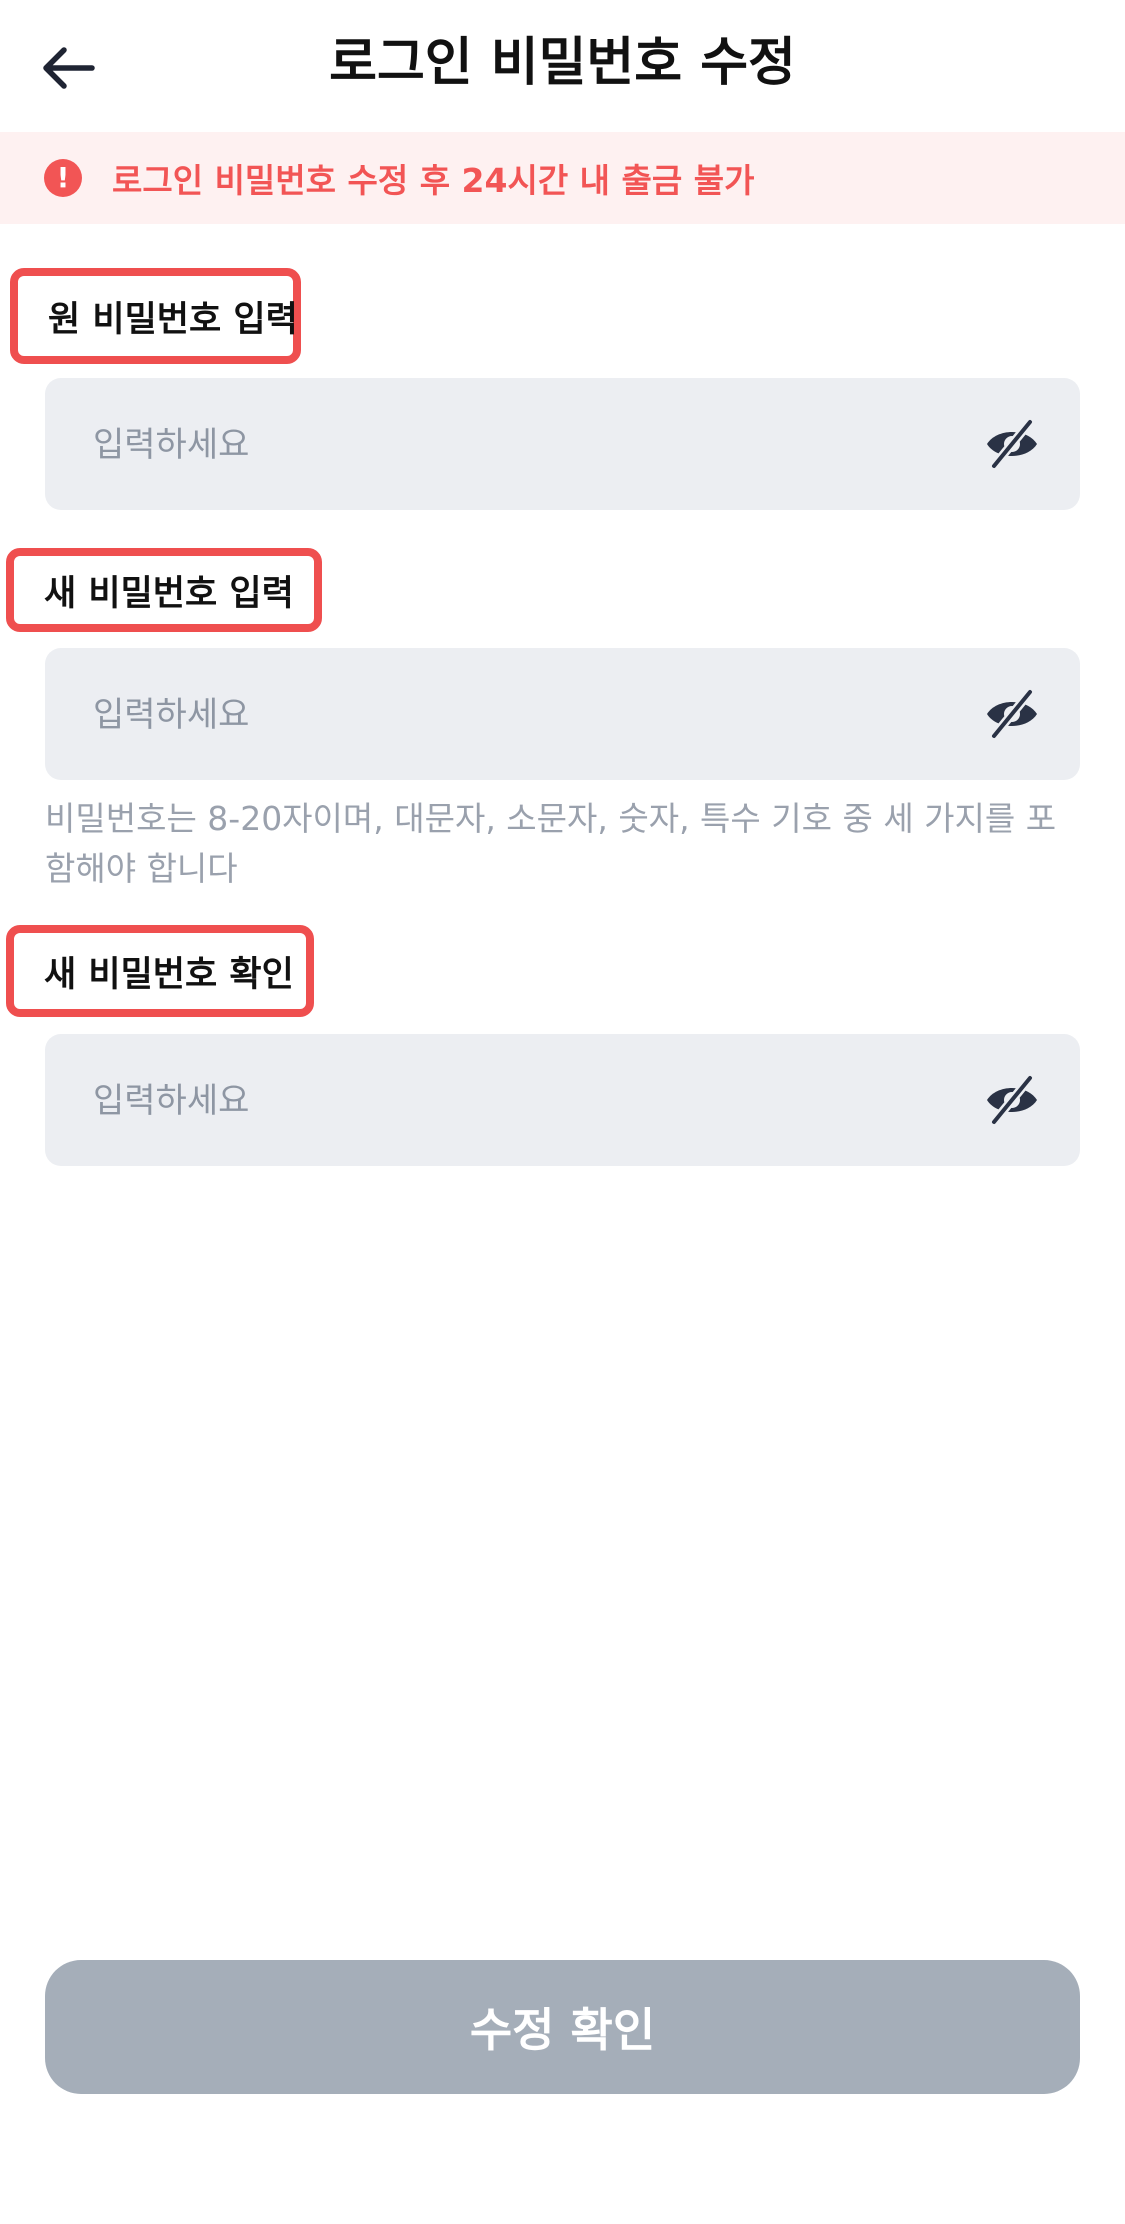  What do you see at coordinates (169, 974) in the screenshot?
I see `confirm-password-label: 새 비밀번호 확인` at bounding box center [169, 974].